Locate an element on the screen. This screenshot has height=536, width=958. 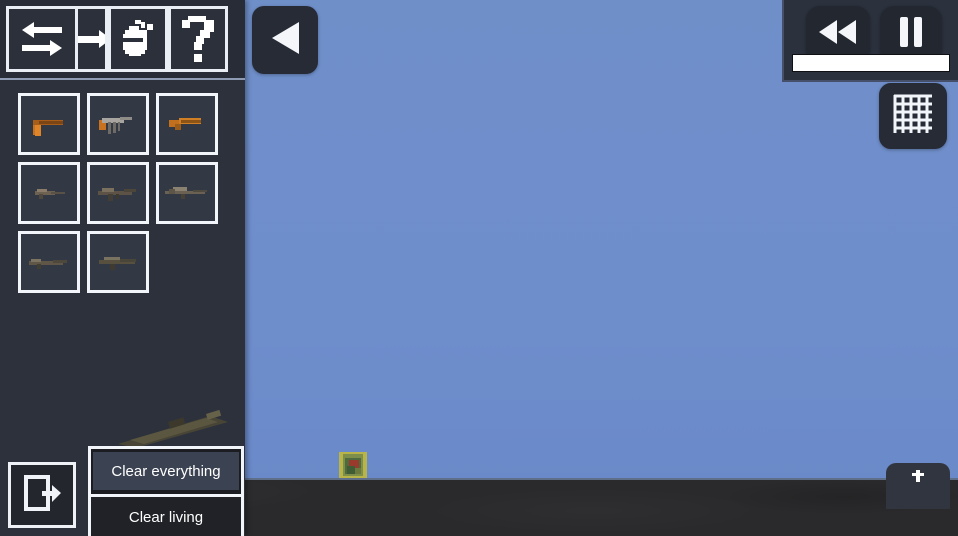
exit-door-icon is located at coordinates (42, 495).